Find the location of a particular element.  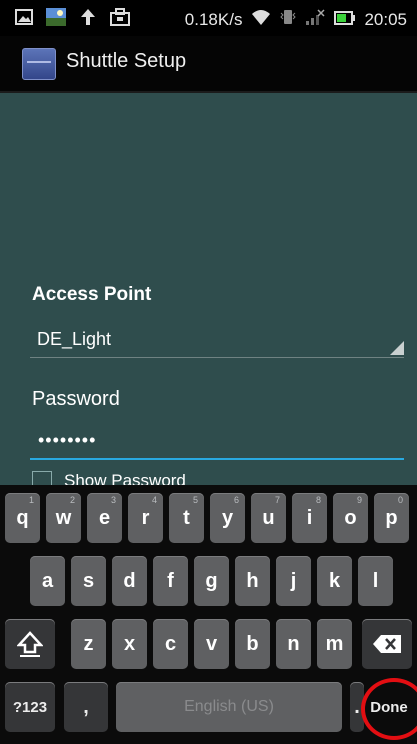

key-t: 5t is located at coordinates (186, 518).